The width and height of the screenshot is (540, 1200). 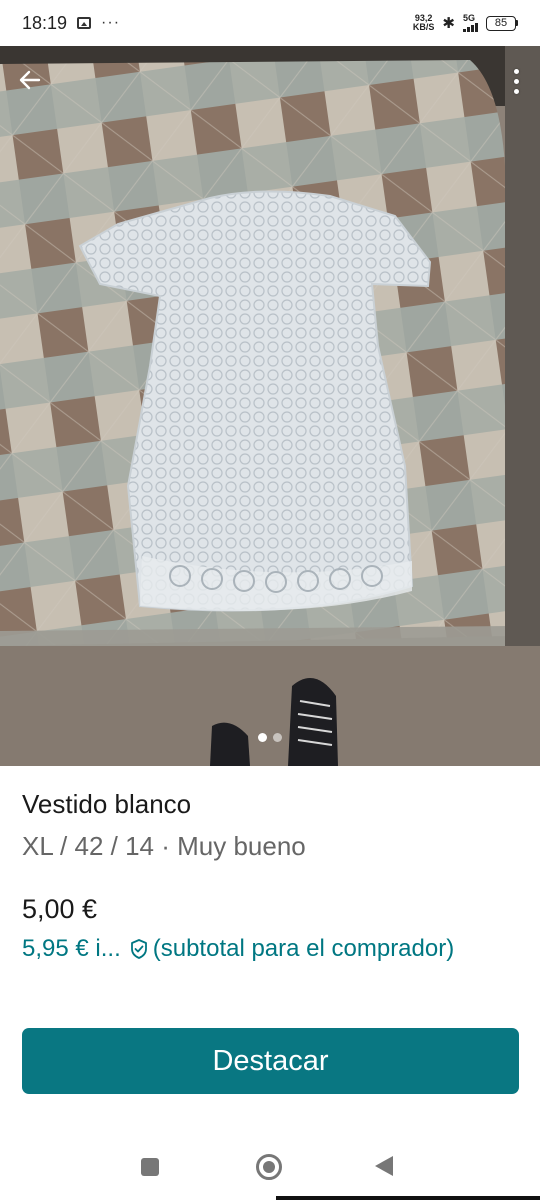 I want to click on buyer-price-note: (subtotal para el comprador), so click(x=303, y=948).